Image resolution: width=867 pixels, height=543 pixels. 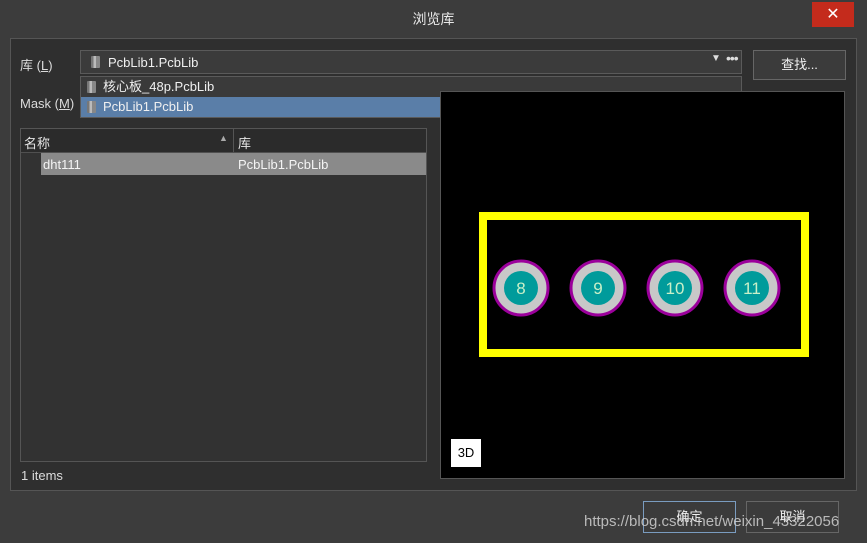 I want to click on pad-number: 8, so click(x=520, y=288).